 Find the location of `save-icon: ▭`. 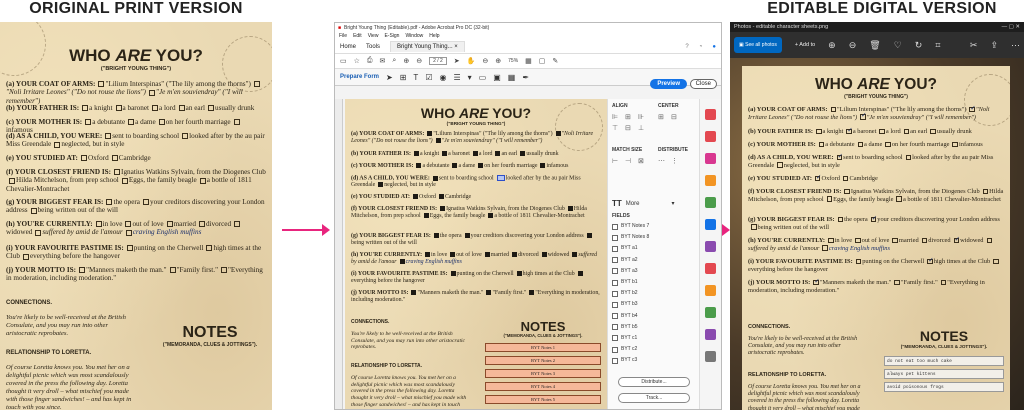

save-icon: ▭ is located at coordinates (343, 61).